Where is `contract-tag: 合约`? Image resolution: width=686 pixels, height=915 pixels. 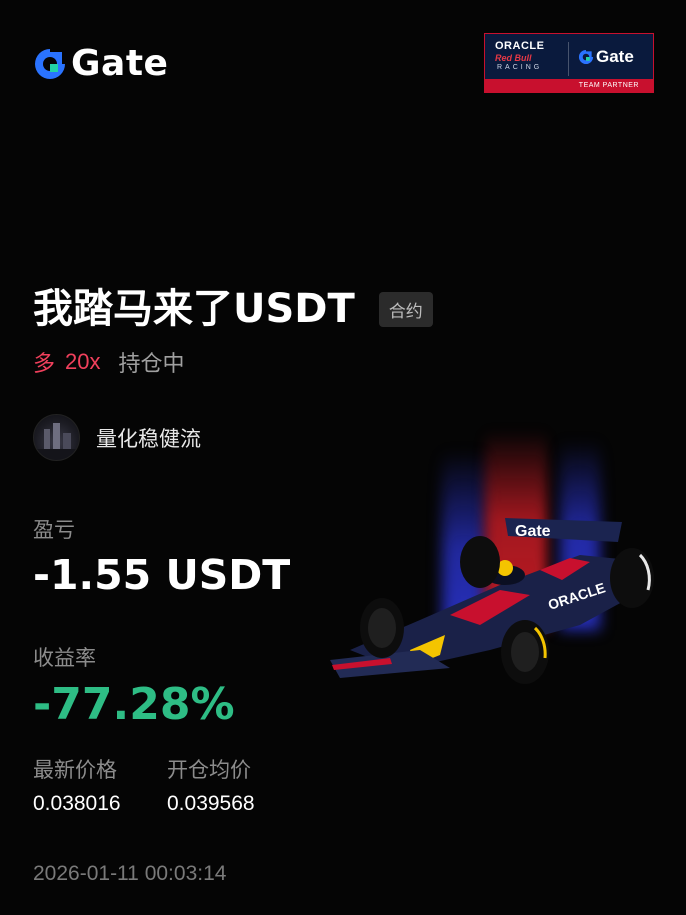
contract-tag: 合约 is located at coordinates (405, 309).